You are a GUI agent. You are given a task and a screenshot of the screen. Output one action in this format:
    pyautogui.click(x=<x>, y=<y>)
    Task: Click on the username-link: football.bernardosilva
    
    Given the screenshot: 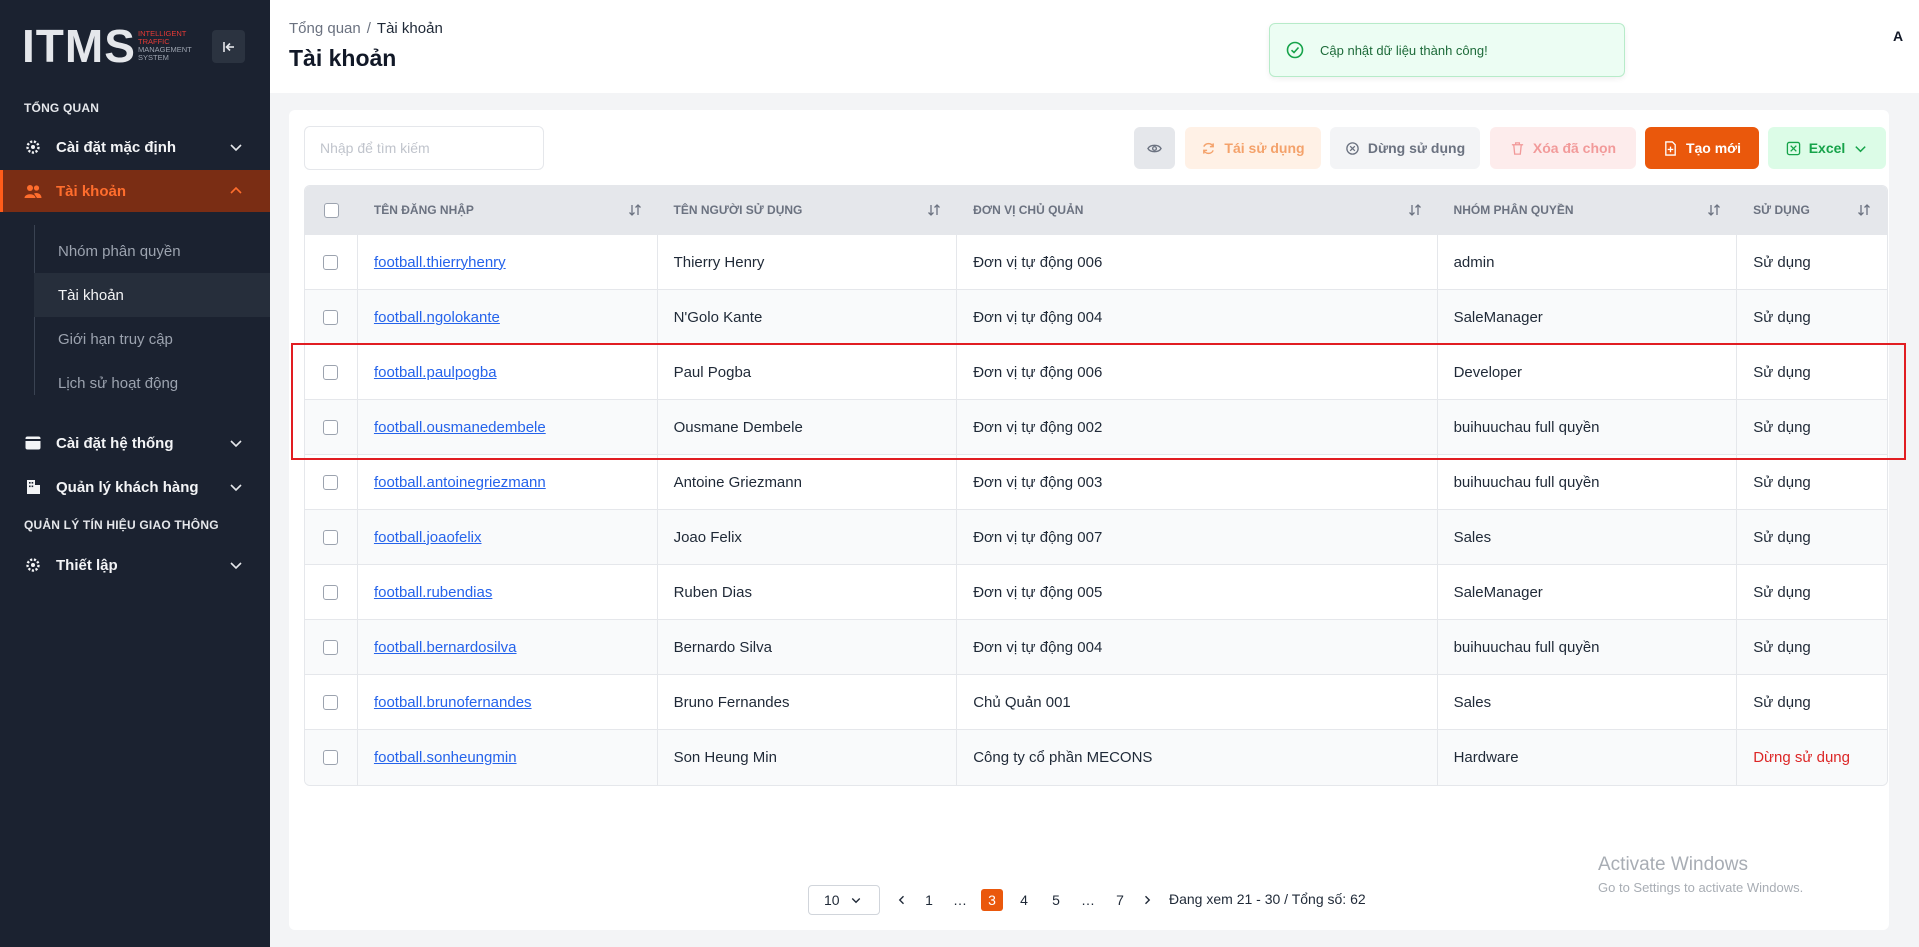 What is the action you would take?
    pyautogui.click(x=445, y=647)
    